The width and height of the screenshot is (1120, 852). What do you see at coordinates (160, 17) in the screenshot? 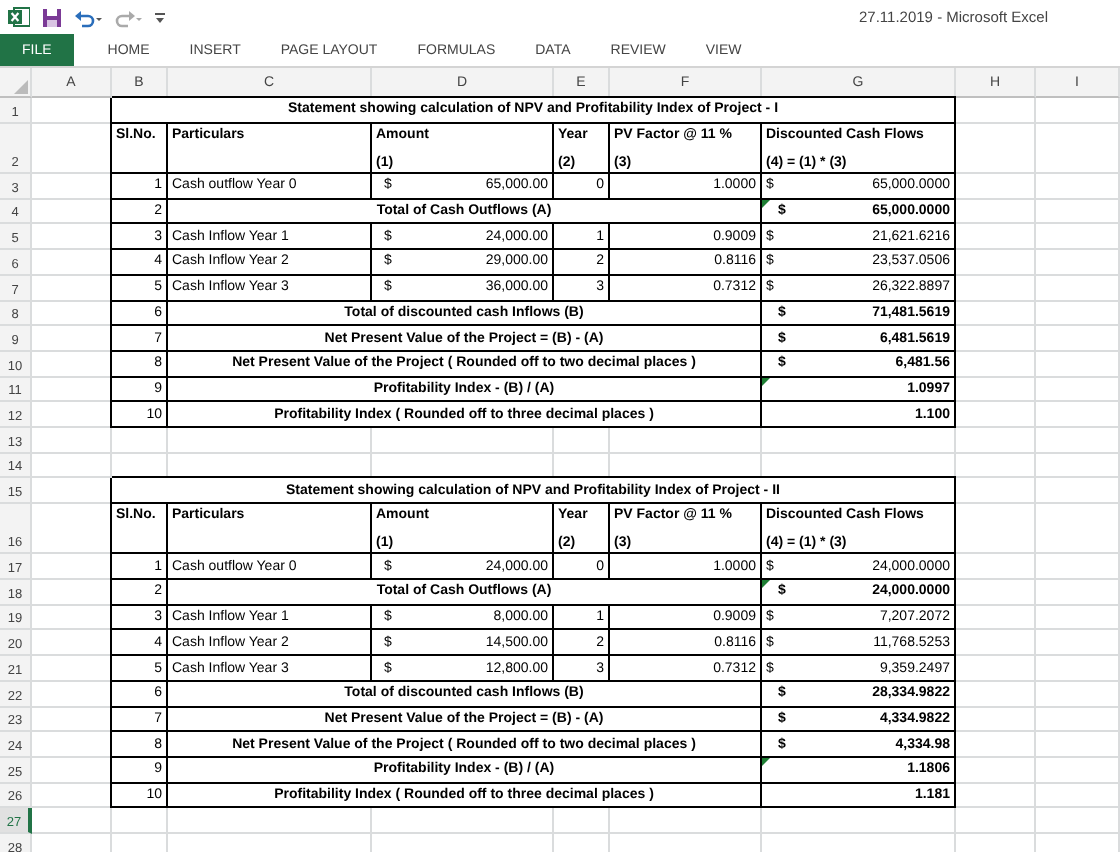
I see `dropdown-caret-icon` at bounding box center [160, 17].